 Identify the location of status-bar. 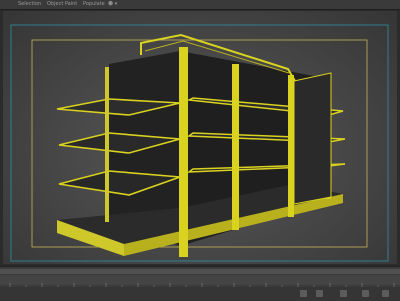
(200, 294).